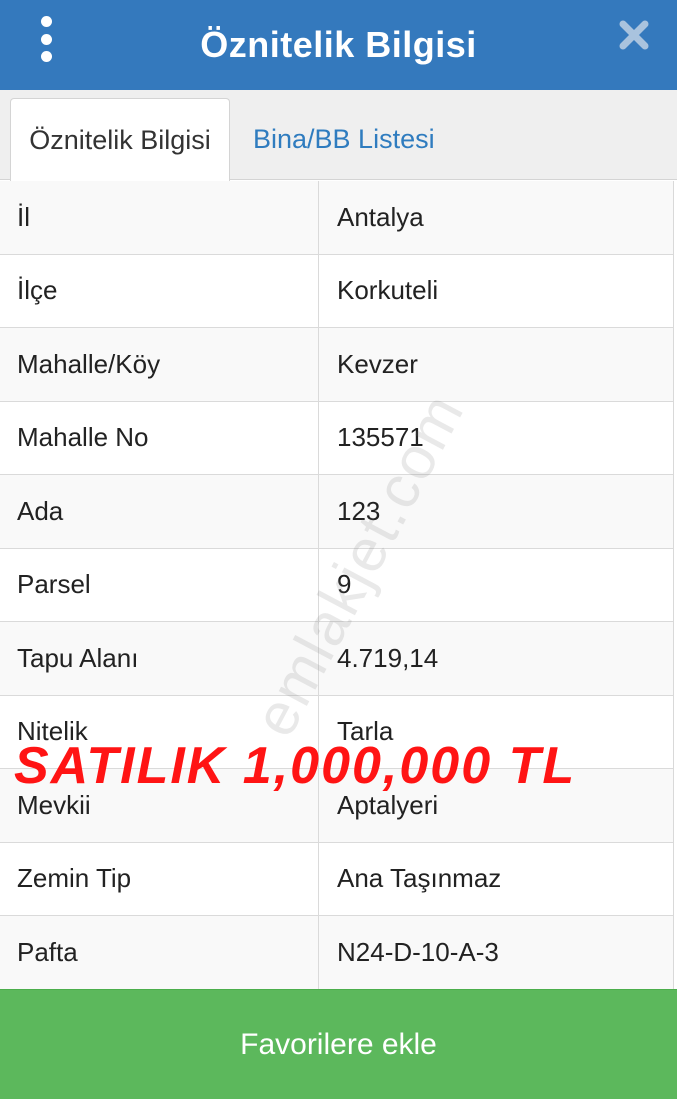  What do you see at coordinates (336, 732) in the screenshot?
I see `table-row: Nitelik Tarla` at bounding box center [336, 732].